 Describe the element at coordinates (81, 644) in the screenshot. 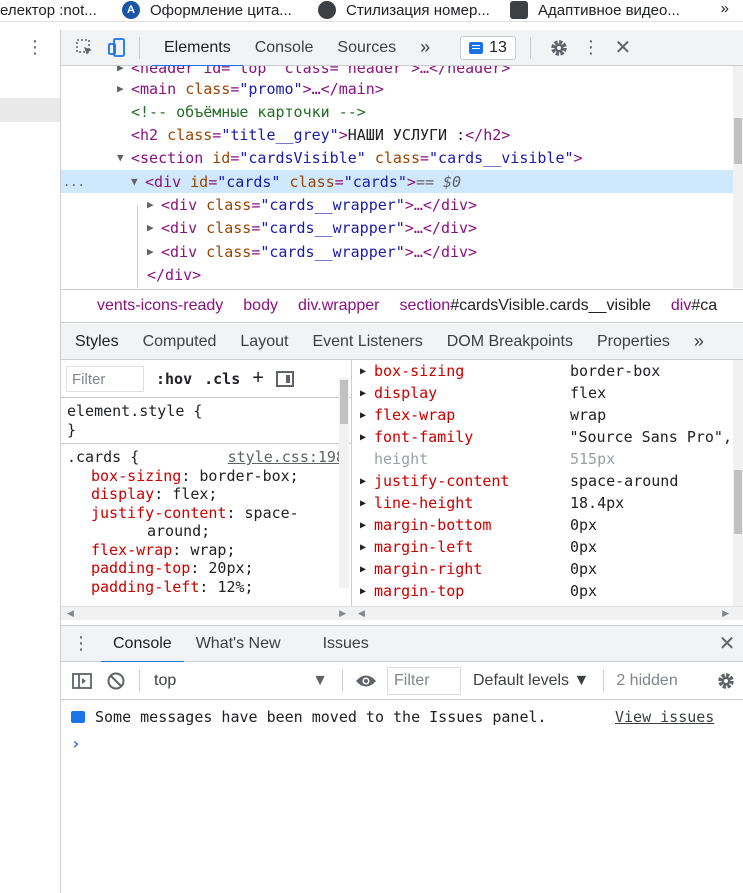

I see `drawer-menu-icon: ⋮` at that location.